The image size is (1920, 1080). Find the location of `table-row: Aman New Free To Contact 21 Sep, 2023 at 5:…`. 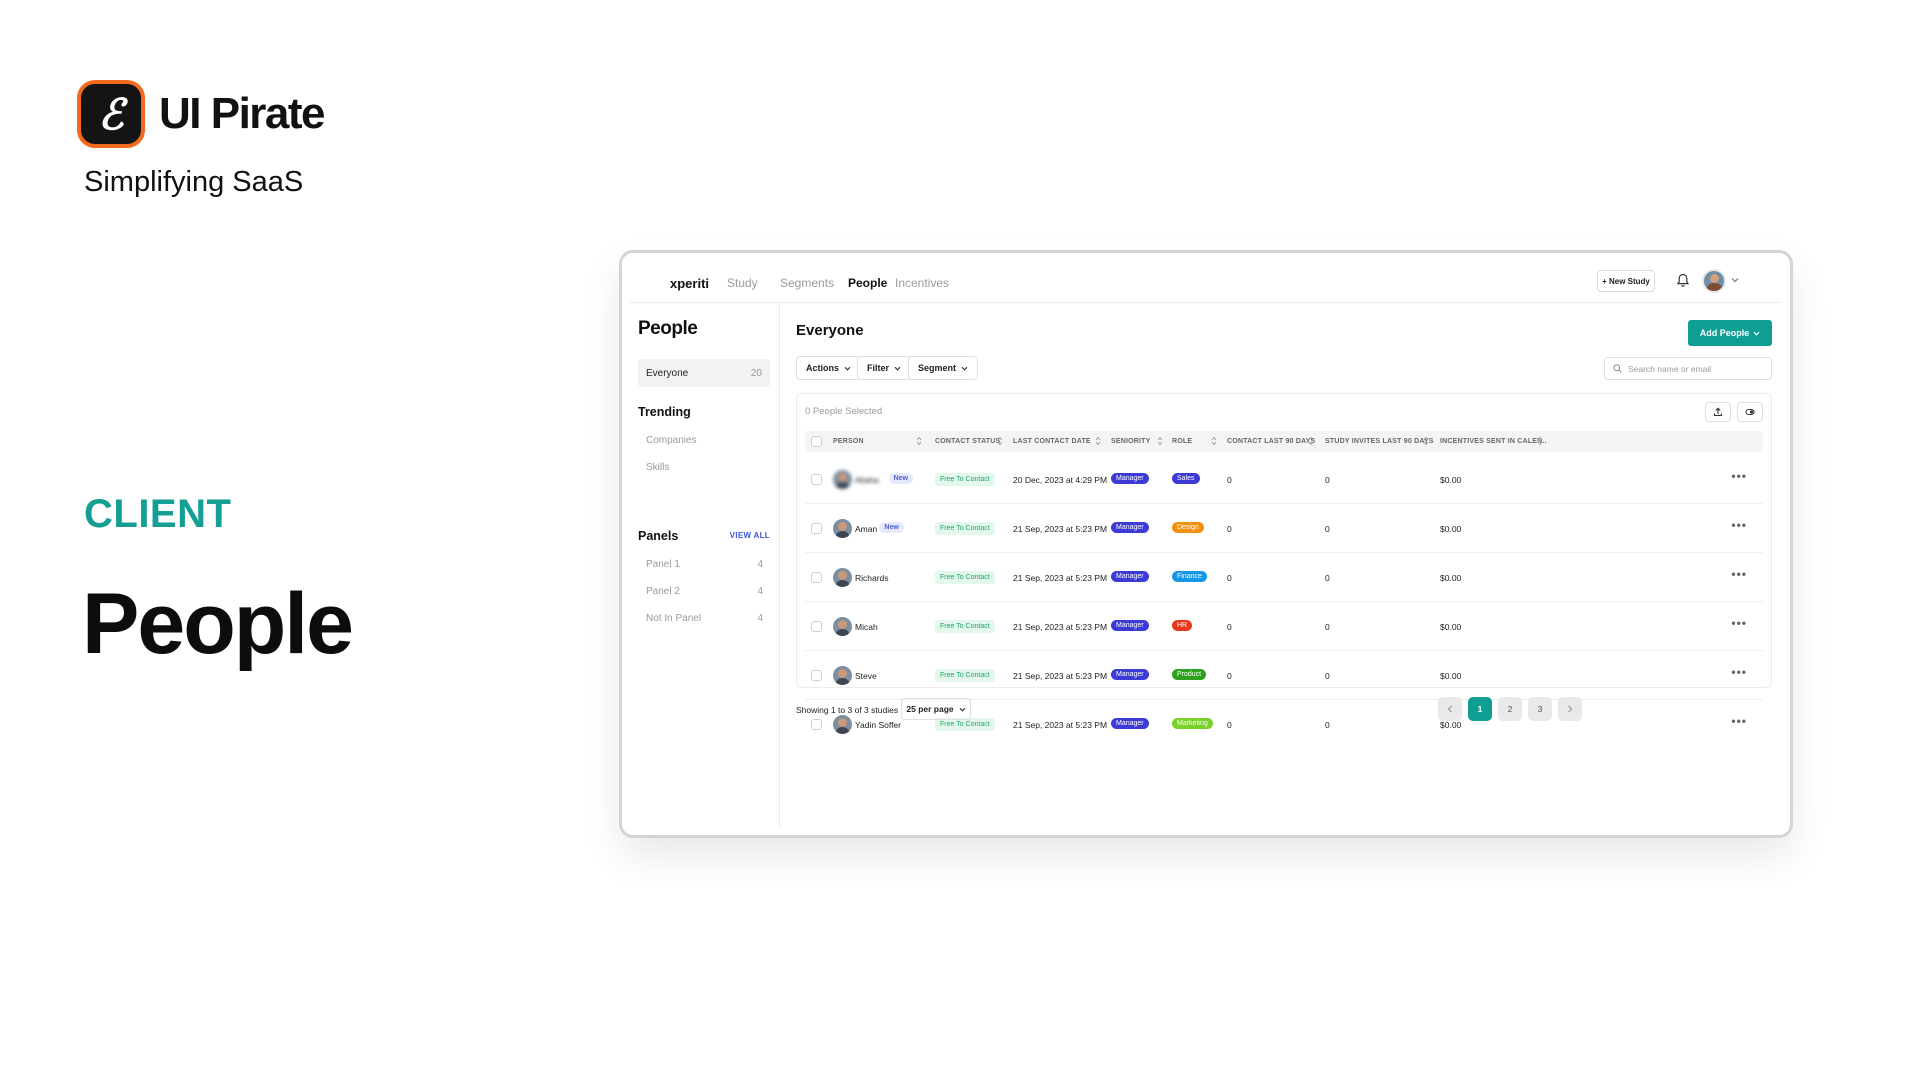

table-row: Aman New Free To Contact 21 Sep, 2023 at 5:… is located at coordinates (1284, 528).